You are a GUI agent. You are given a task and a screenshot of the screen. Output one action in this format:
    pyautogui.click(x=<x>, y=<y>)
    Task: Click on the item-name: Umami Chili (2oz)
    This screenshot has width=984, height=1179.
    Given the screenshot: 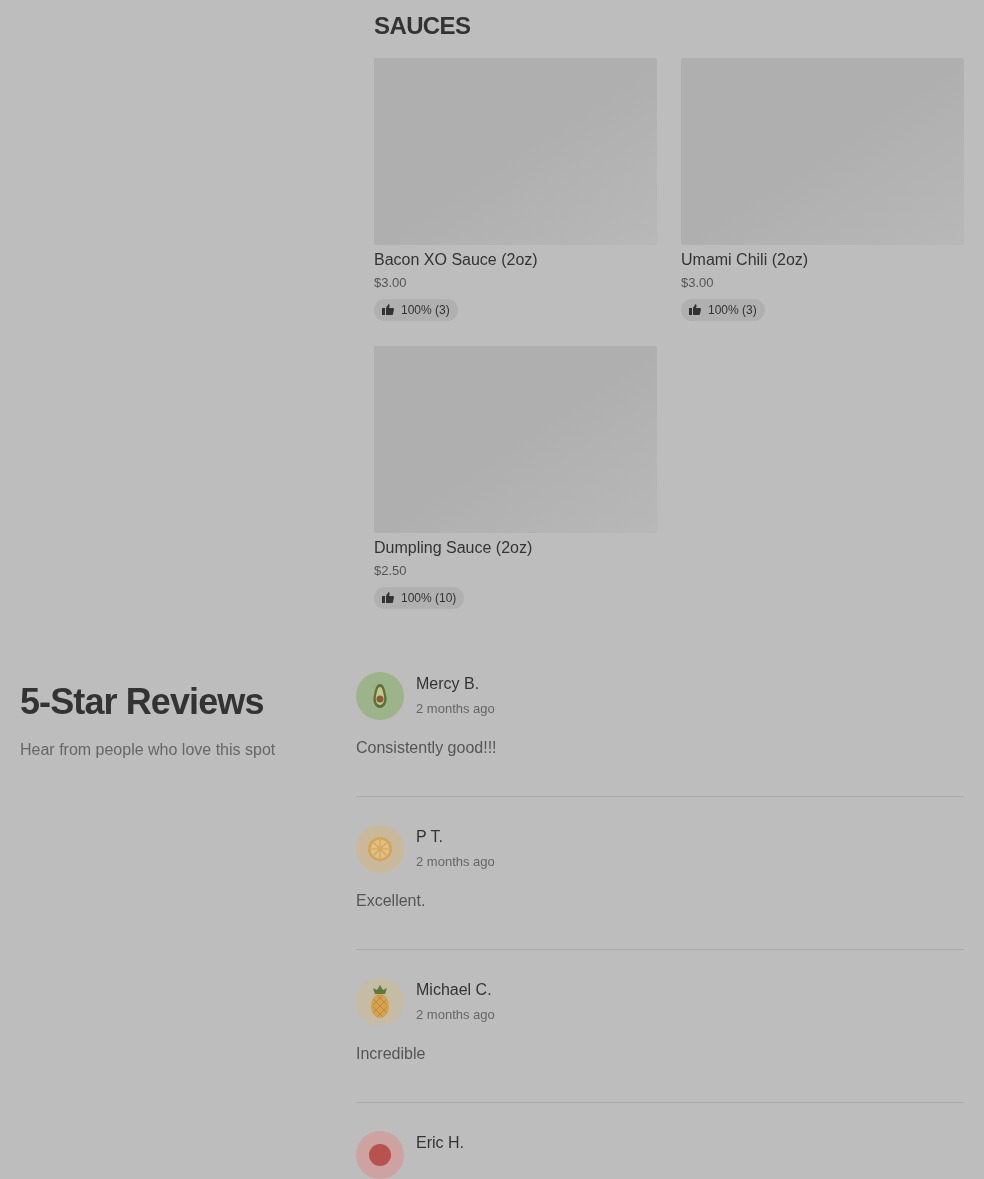 What is the action you would take?
    pyautogui.click(x=745, y=260)
    